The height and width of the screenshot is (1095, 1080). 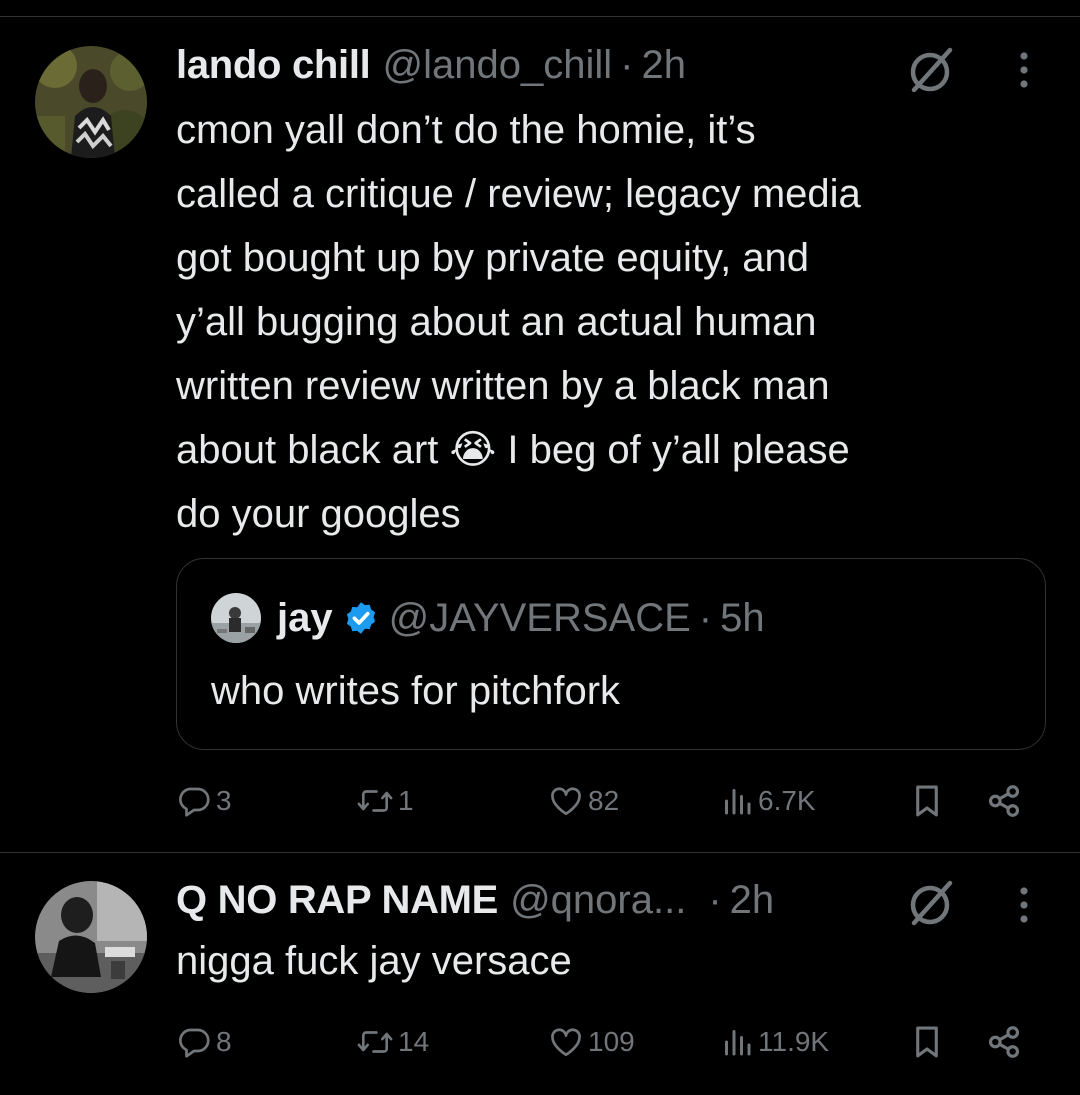 I want to click on author-handle: @lando_chill, so click(x=498, y=65).